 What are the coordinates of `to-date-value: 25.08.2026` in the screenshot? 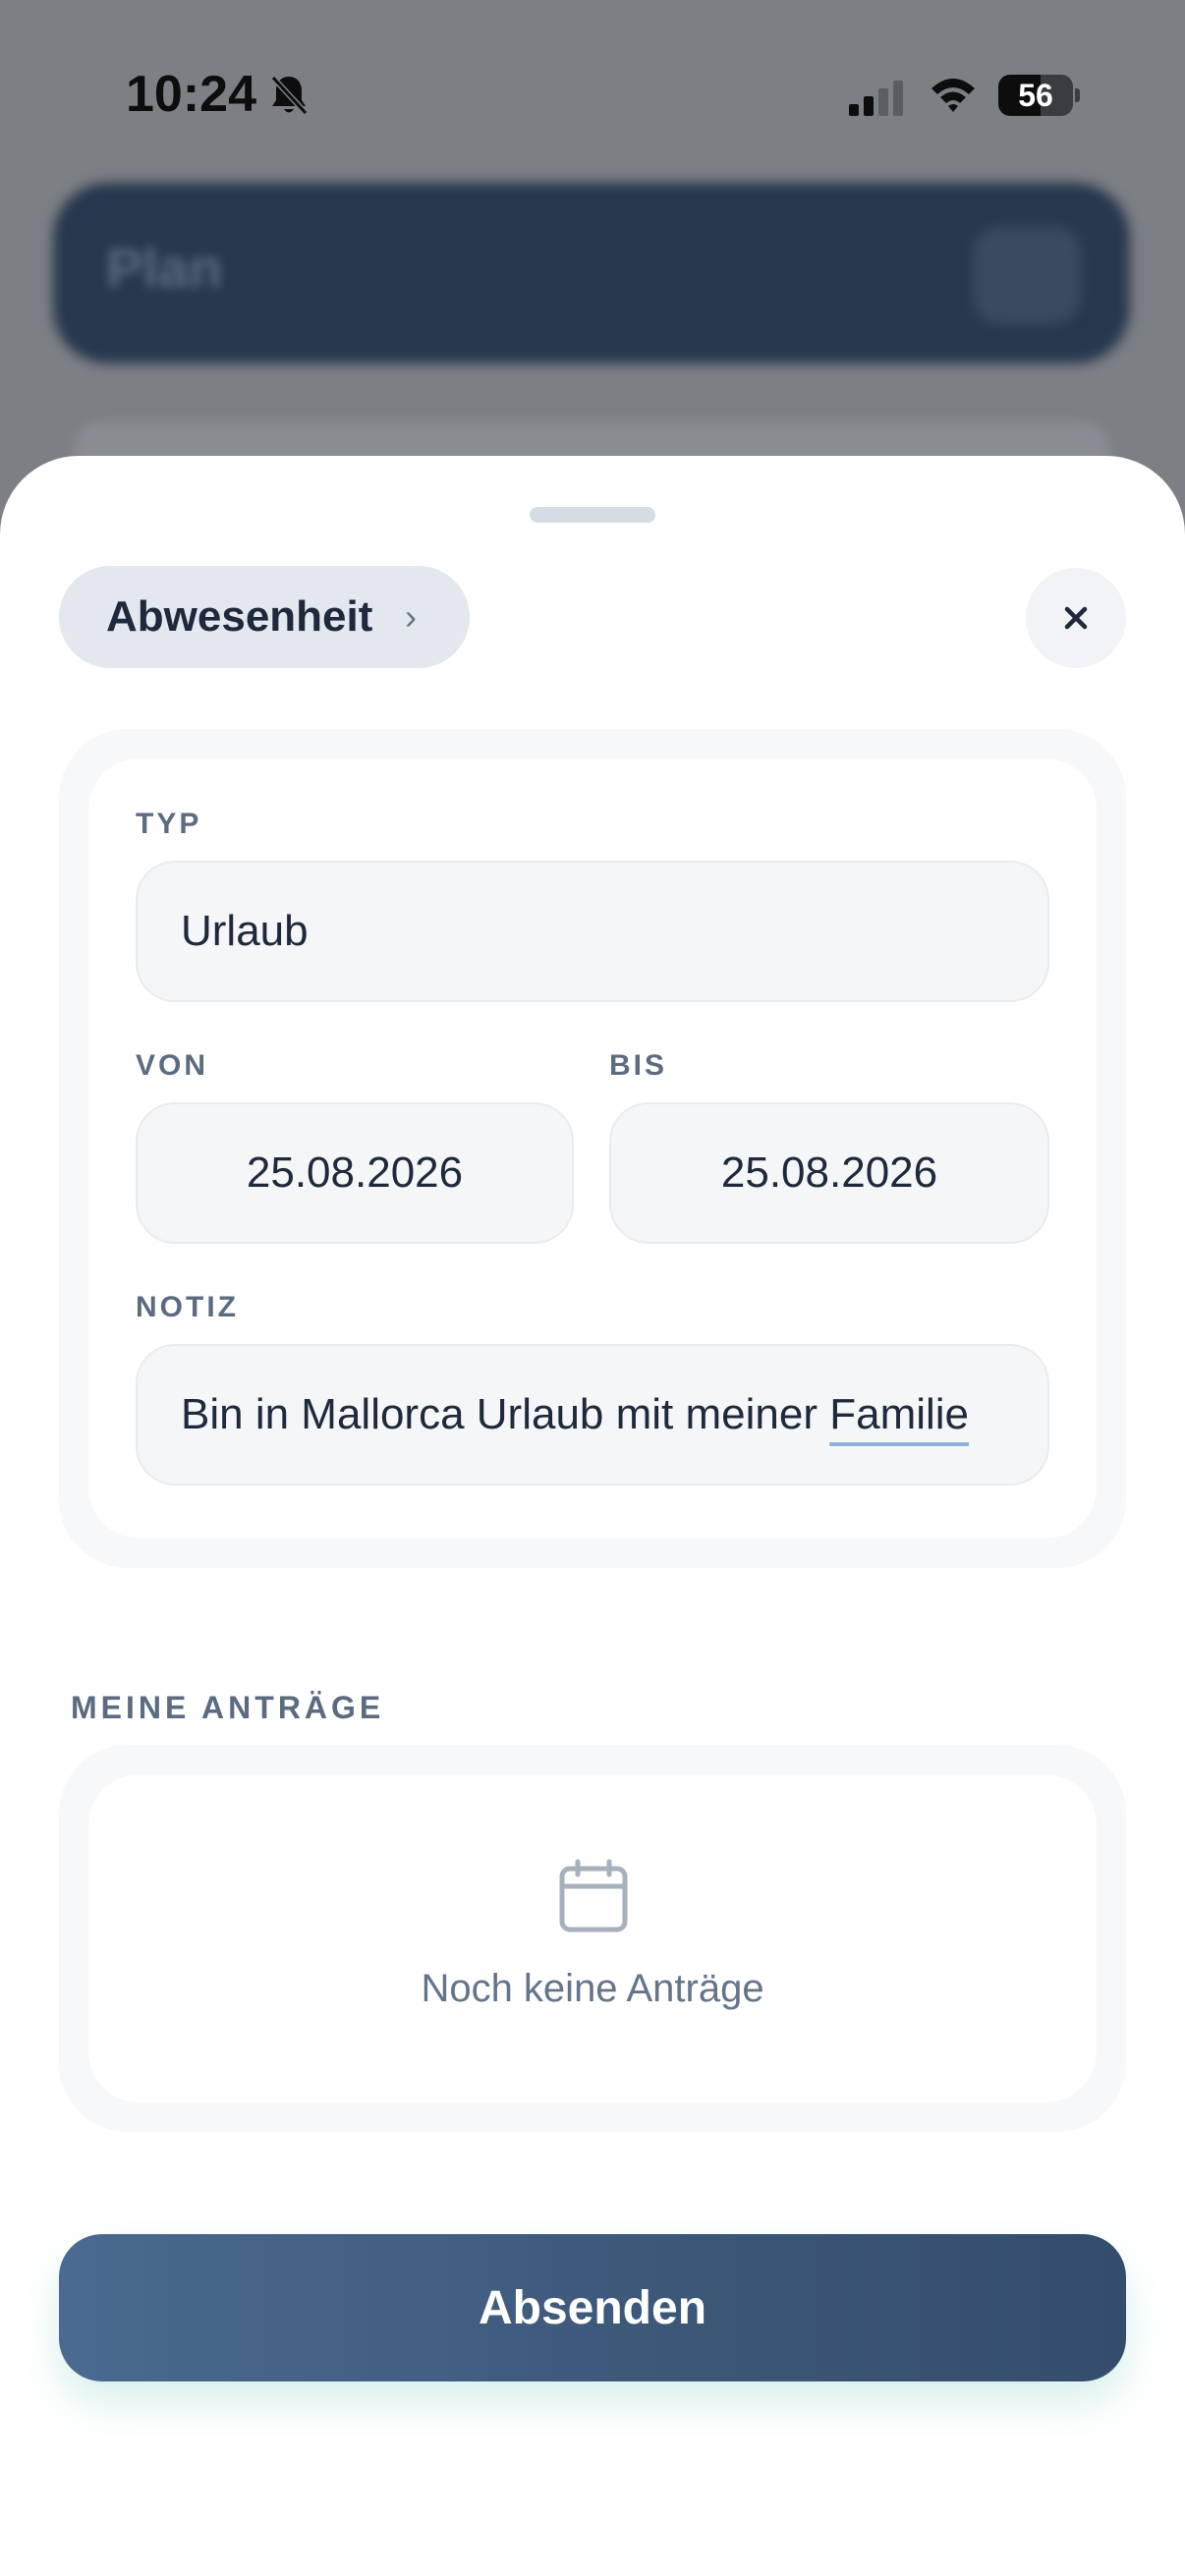 It's located at (829, 1172).